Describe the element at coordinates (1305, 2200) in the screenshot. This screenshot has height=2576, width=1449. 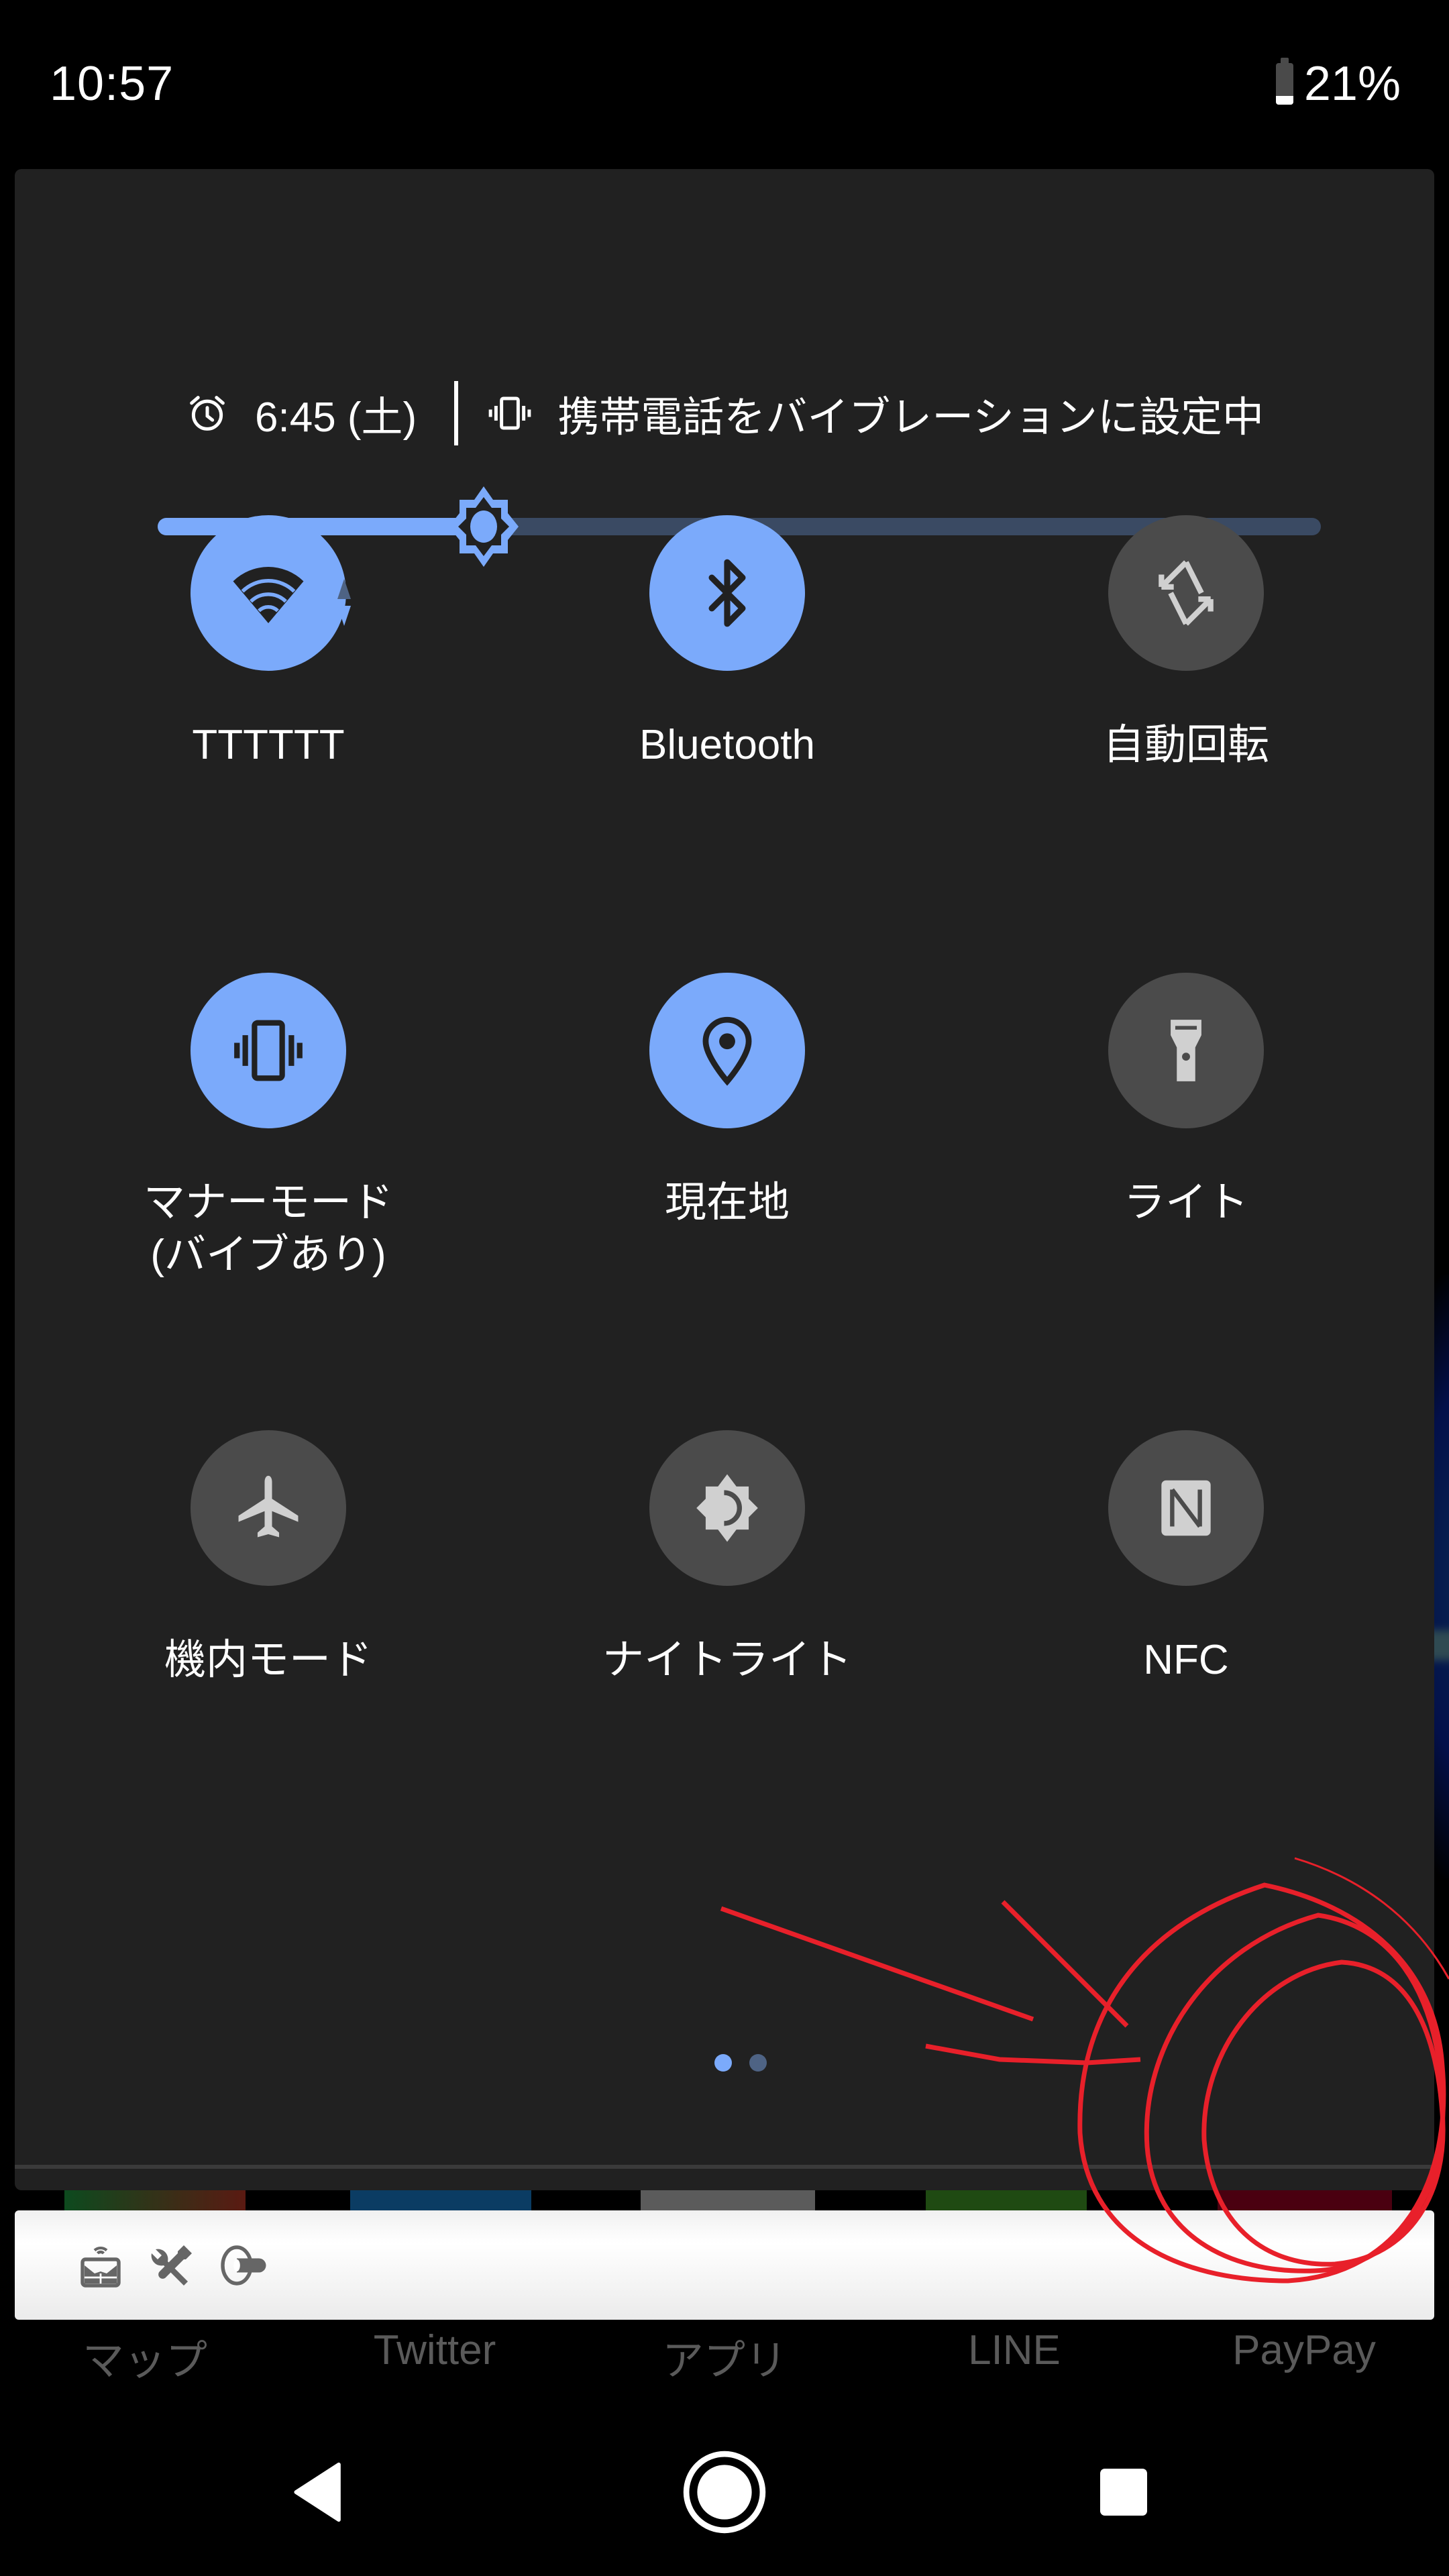
I see `app-icon-paypay-peek` at that location.